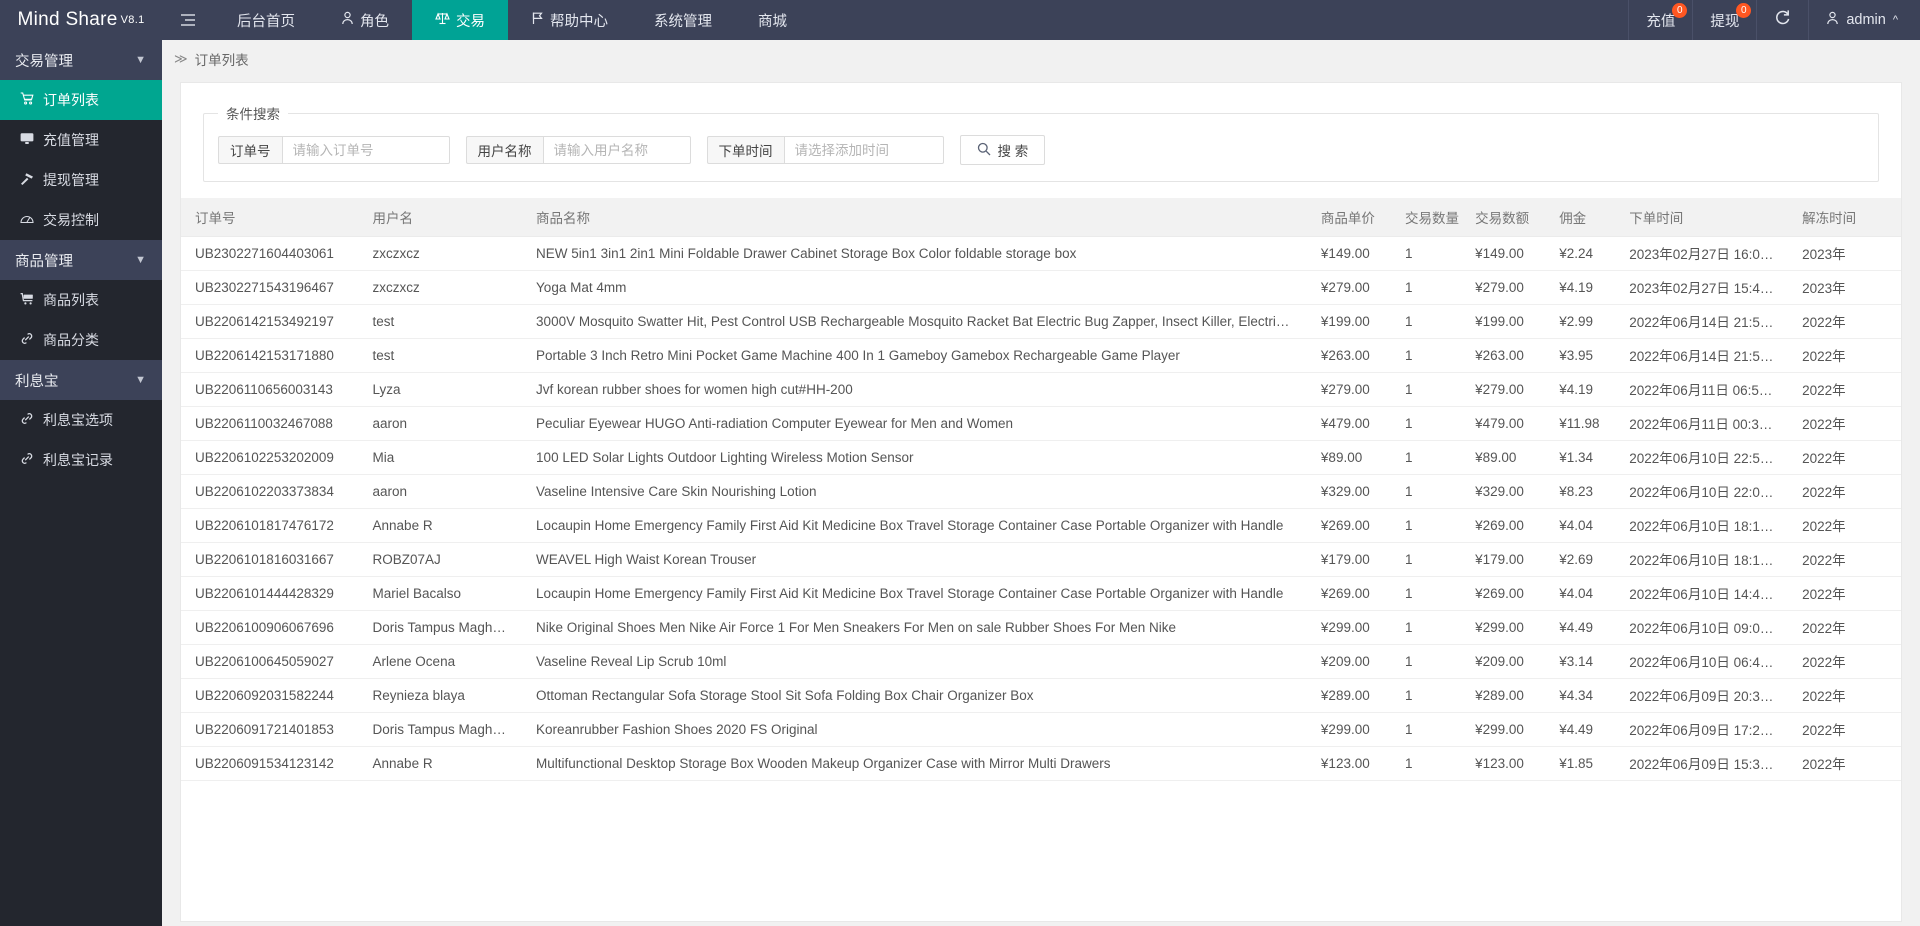 The image size is (1920, 926). Describe the element at coordinates (616, 150) in the screenshot. I see `user-name-input` at that location.